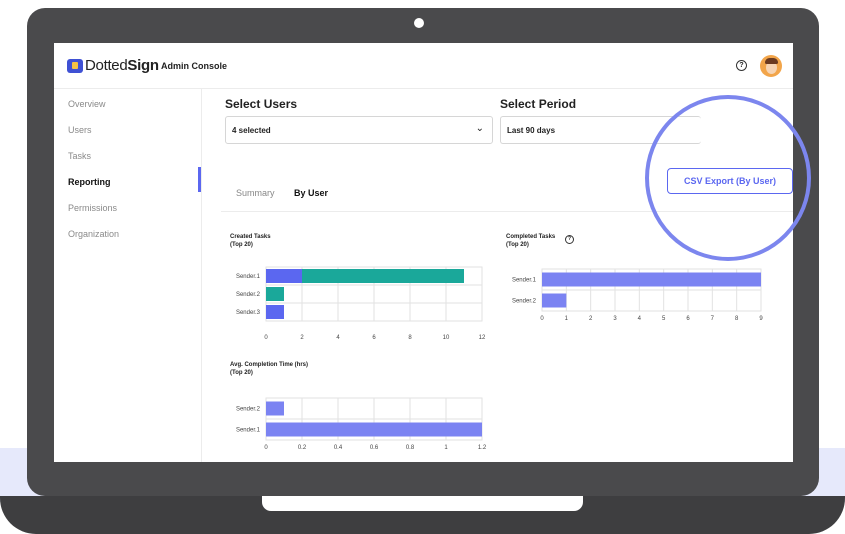 This screenshot has width=845, height=534. I want to click on x-tick-label: 1.2, so click(482, 448).